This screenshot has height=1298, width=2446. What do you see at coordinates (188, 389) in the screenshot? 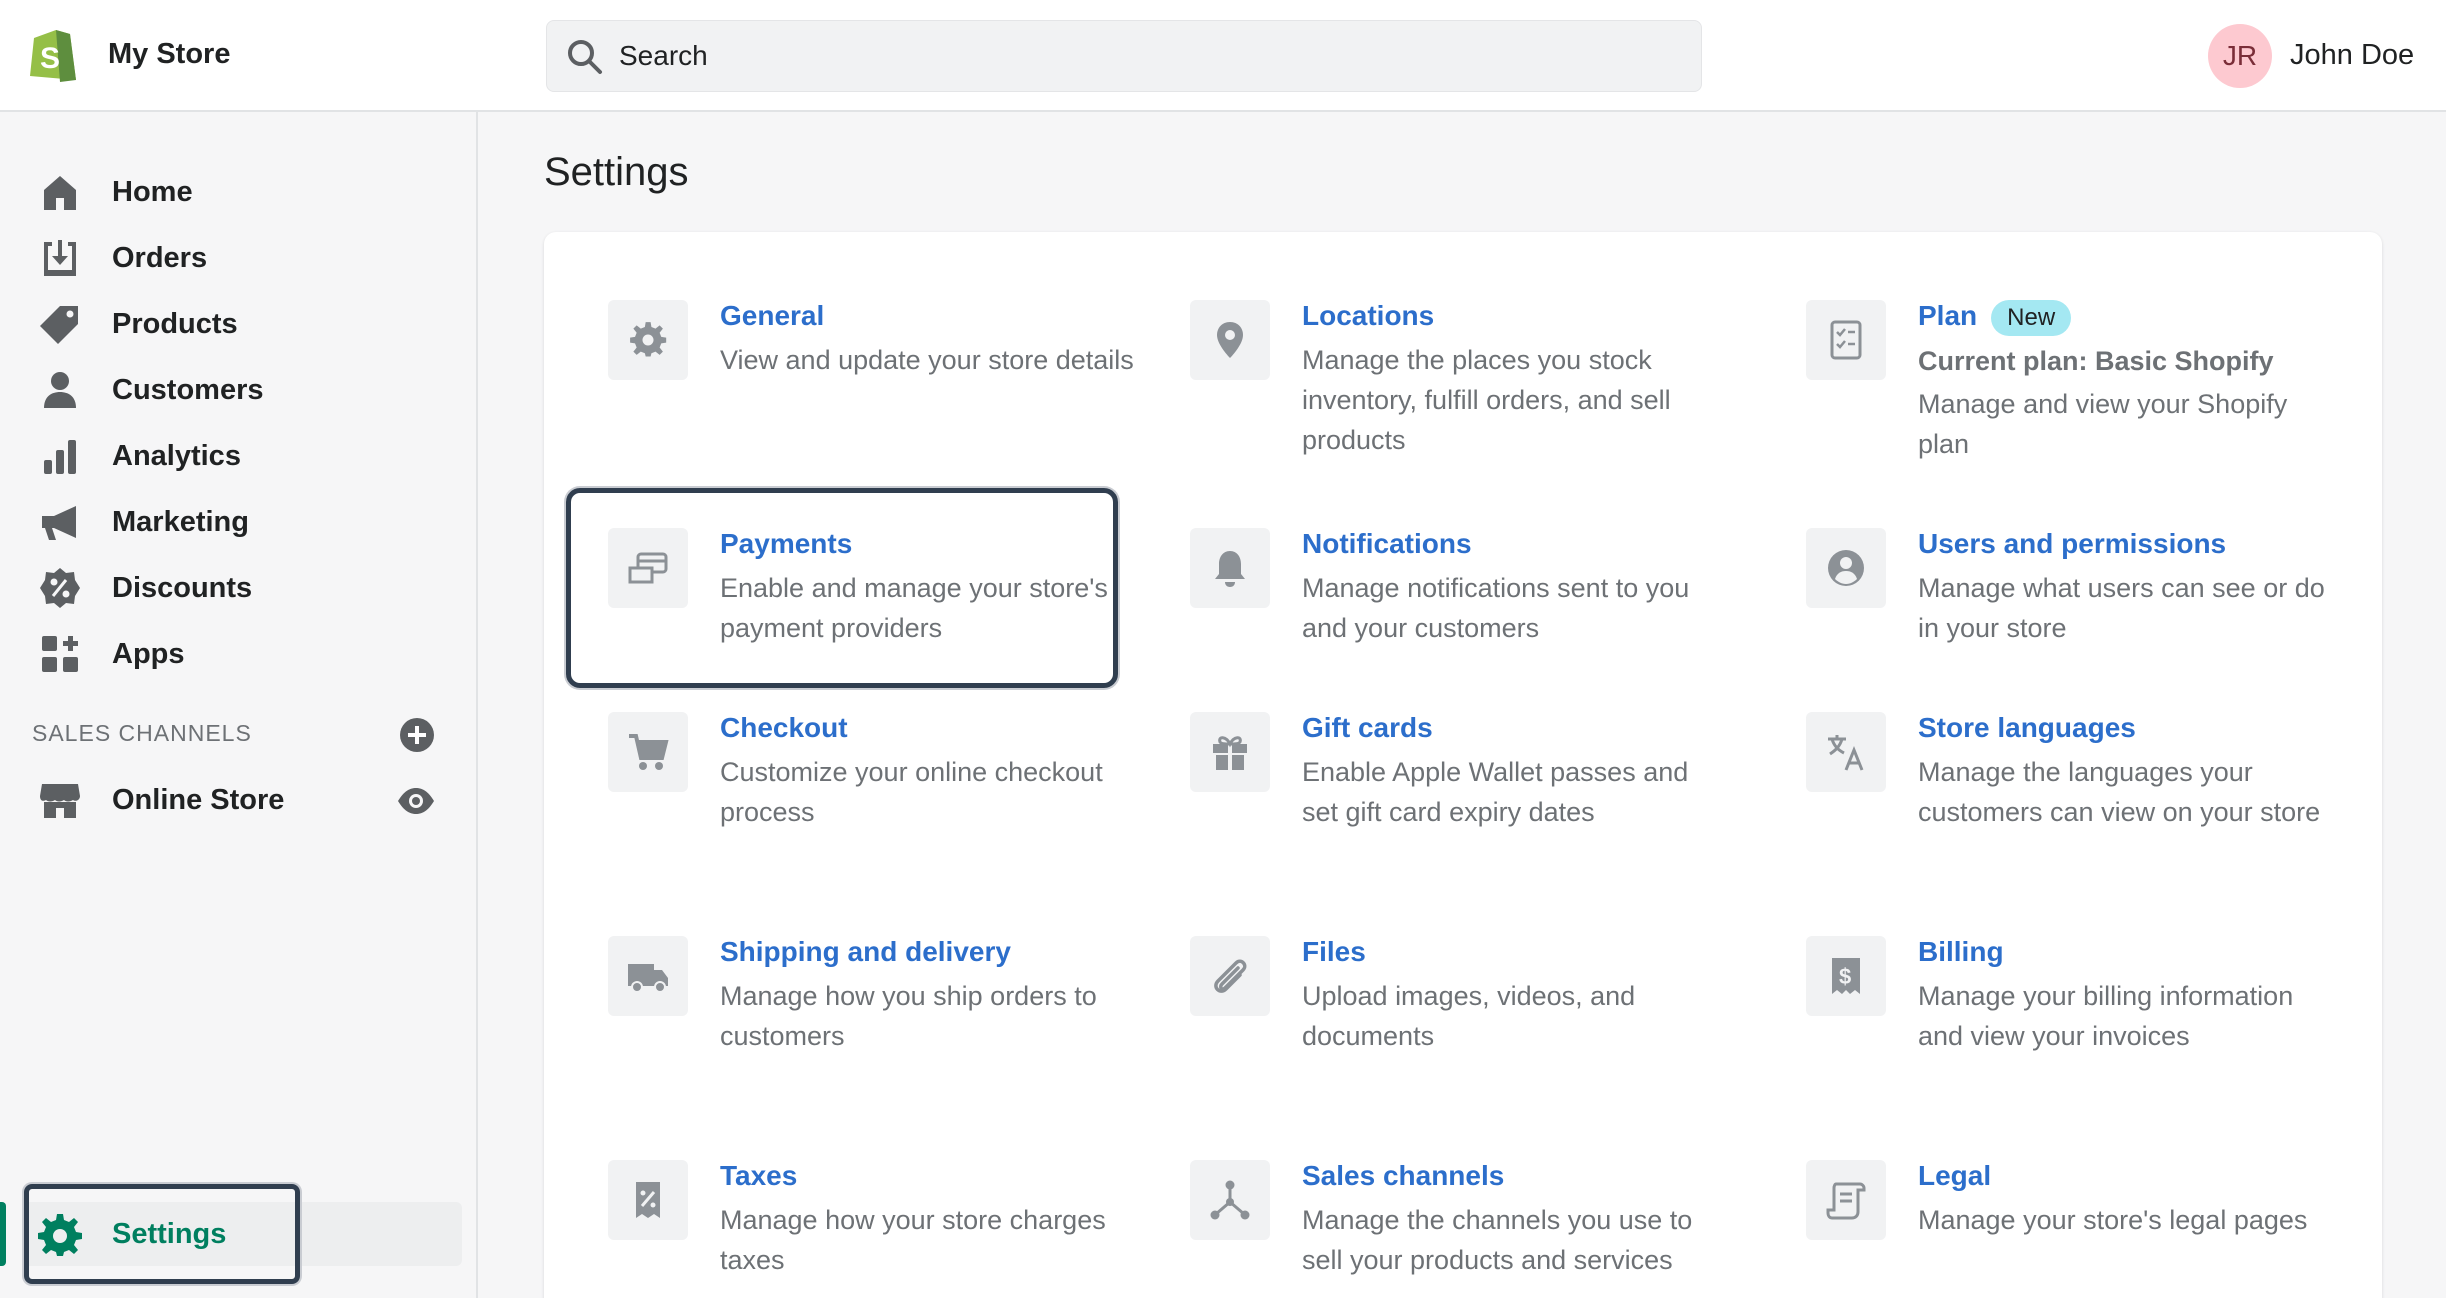
I see `sidebar-item-label: Customers` at bounding box center [188, 389].